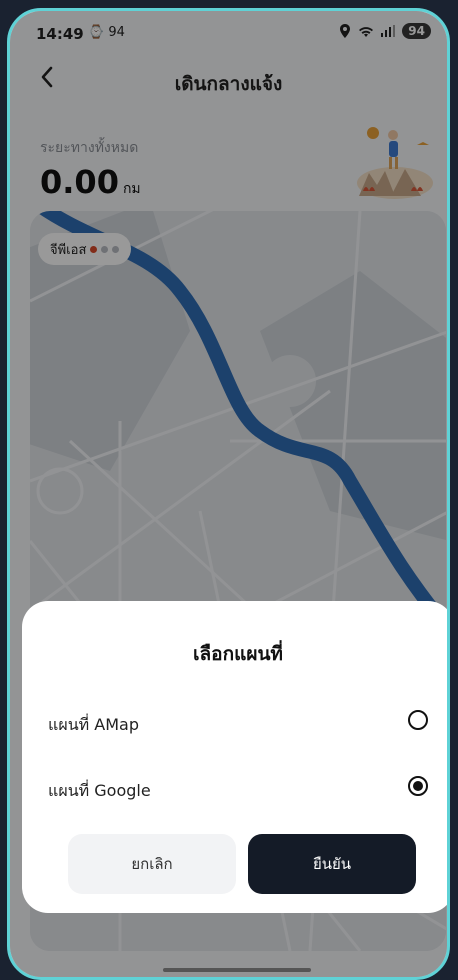 The width and height of the screenshot is (458, 980). I want to click on option-amap-radio, so click(418, 720).